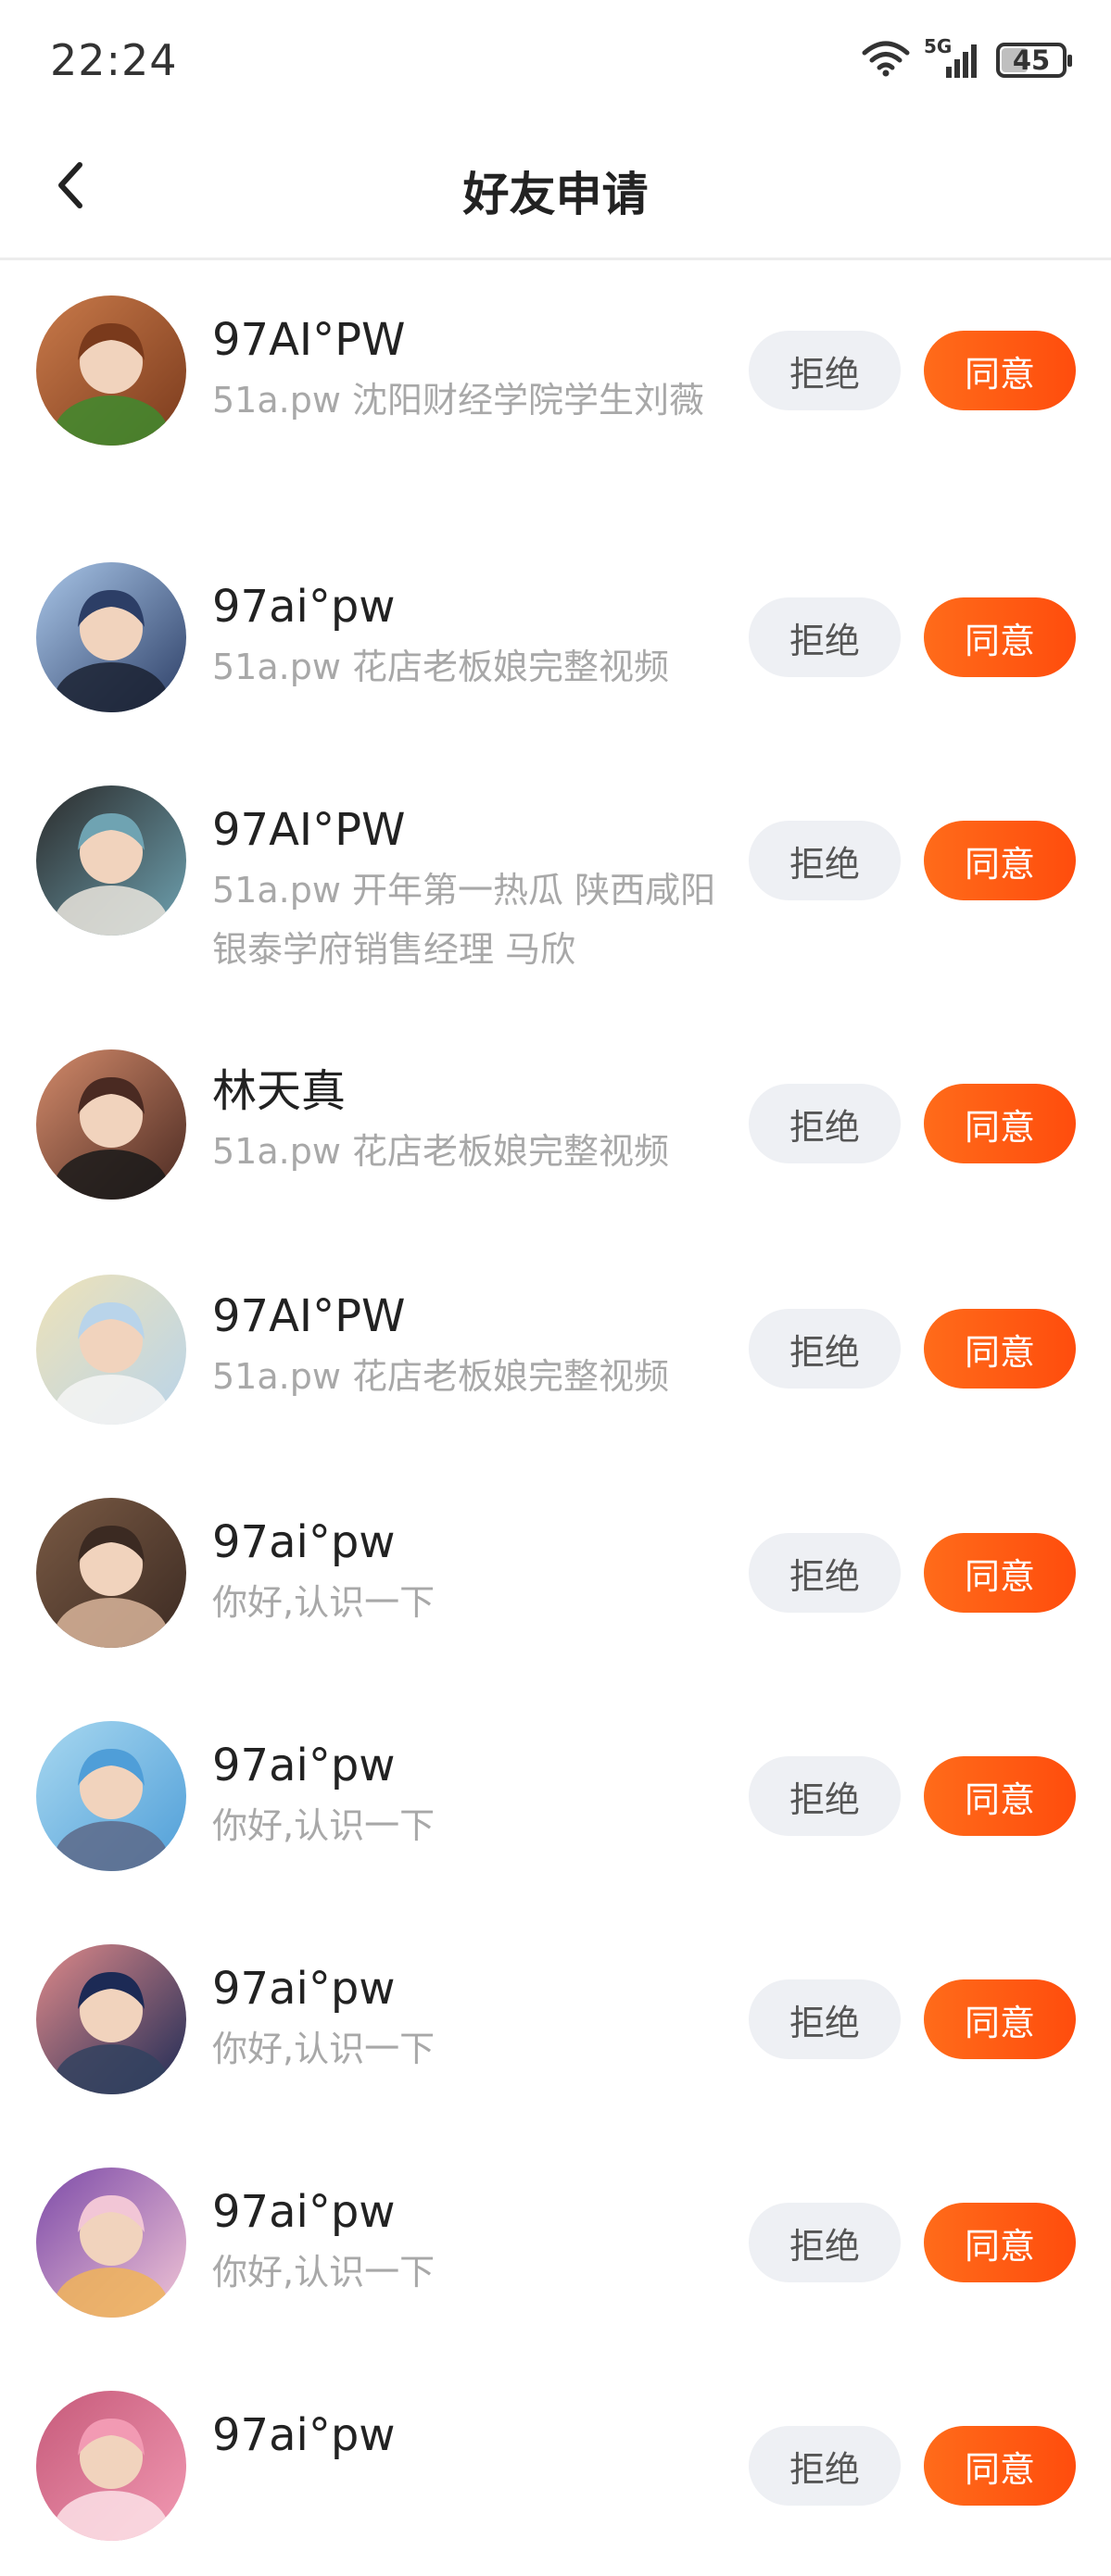 This screenshot has height=2576, width=1111. I want to click on request-row: 97ai°pw 拒绝 同意, so click(555, 2464).